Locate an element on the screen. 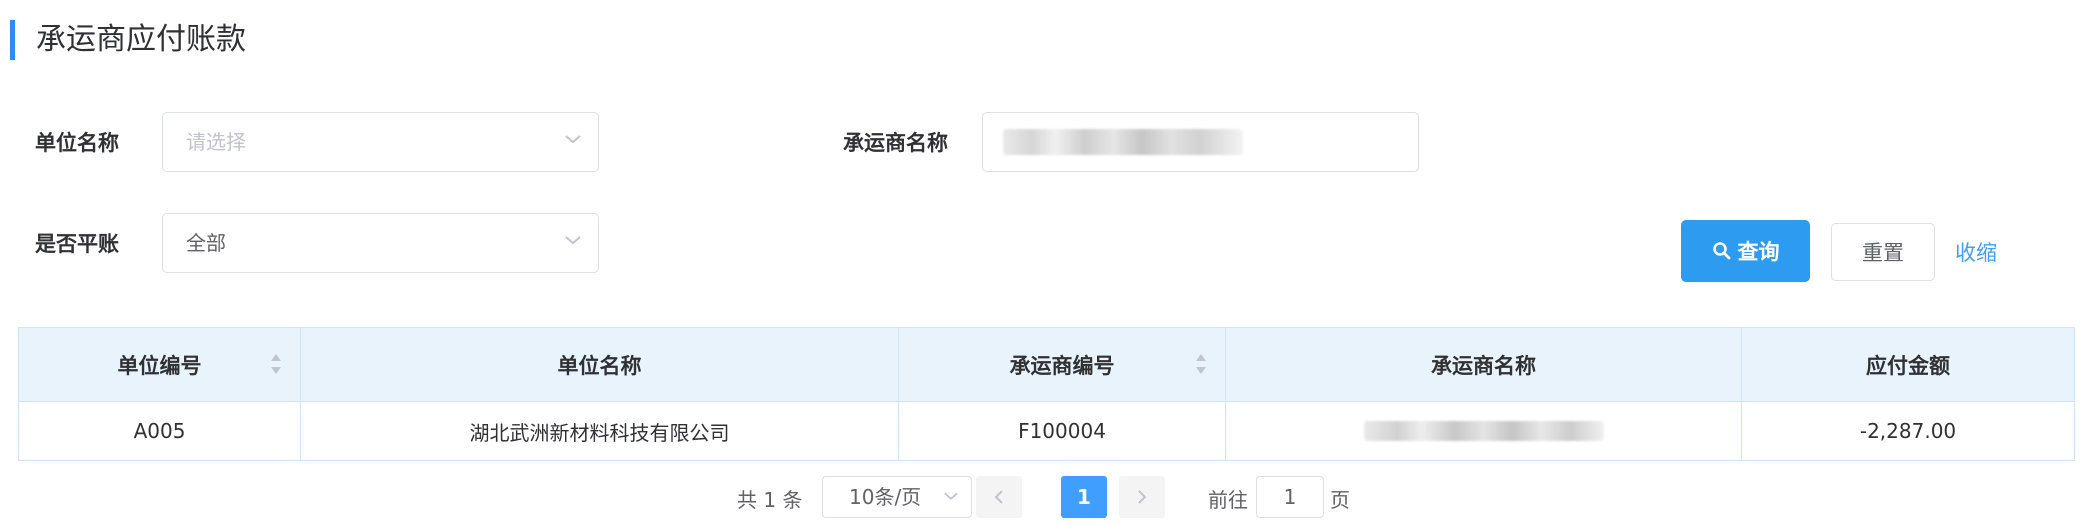 The image size is (2094, 525). cell-unit-code: A005 is located at coordinates (160, 431).